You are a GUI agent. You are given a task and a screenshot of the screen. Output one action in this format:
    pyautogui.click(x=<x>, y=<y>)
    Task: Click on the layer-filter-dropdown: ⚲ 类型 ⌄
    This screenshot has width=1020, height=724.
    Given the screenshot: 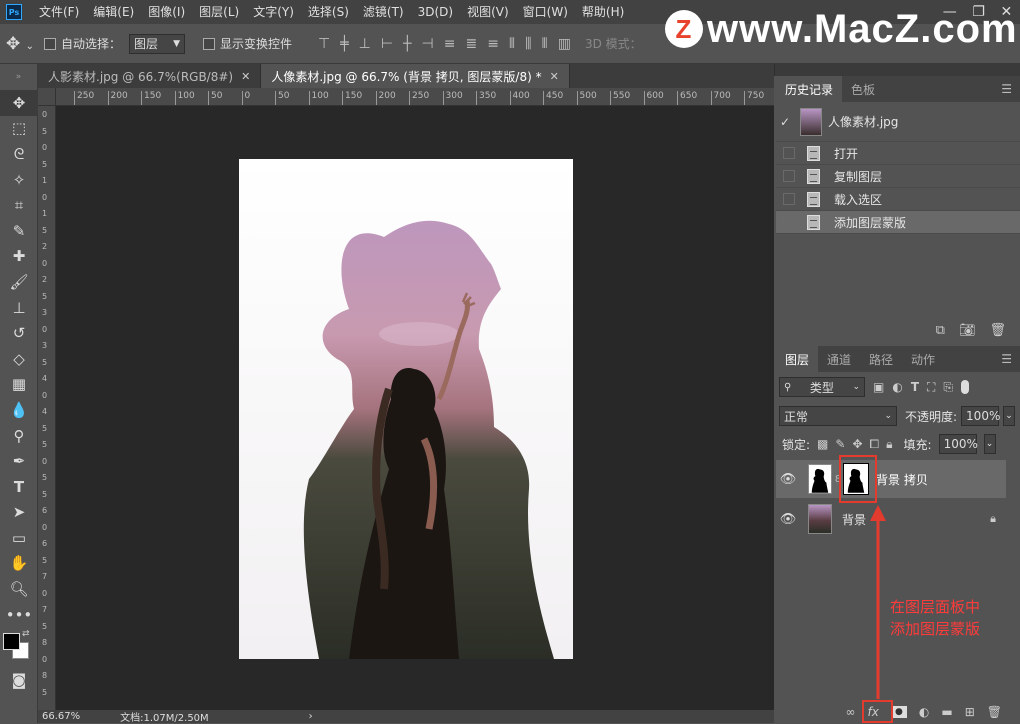 What is the action you would take?
    pyautogui.click(x=822, y=387)
    